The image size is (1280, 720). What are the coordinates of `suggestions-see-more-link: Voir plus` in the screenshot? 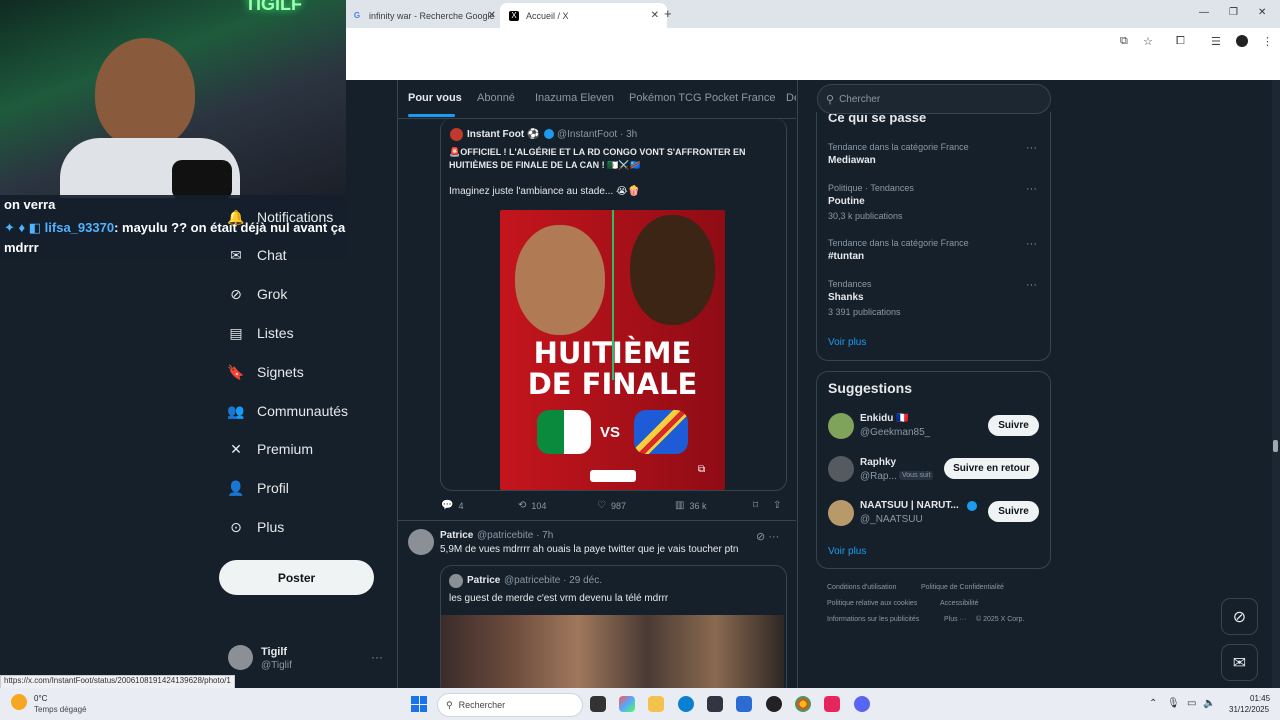 It's located at (847, 551).